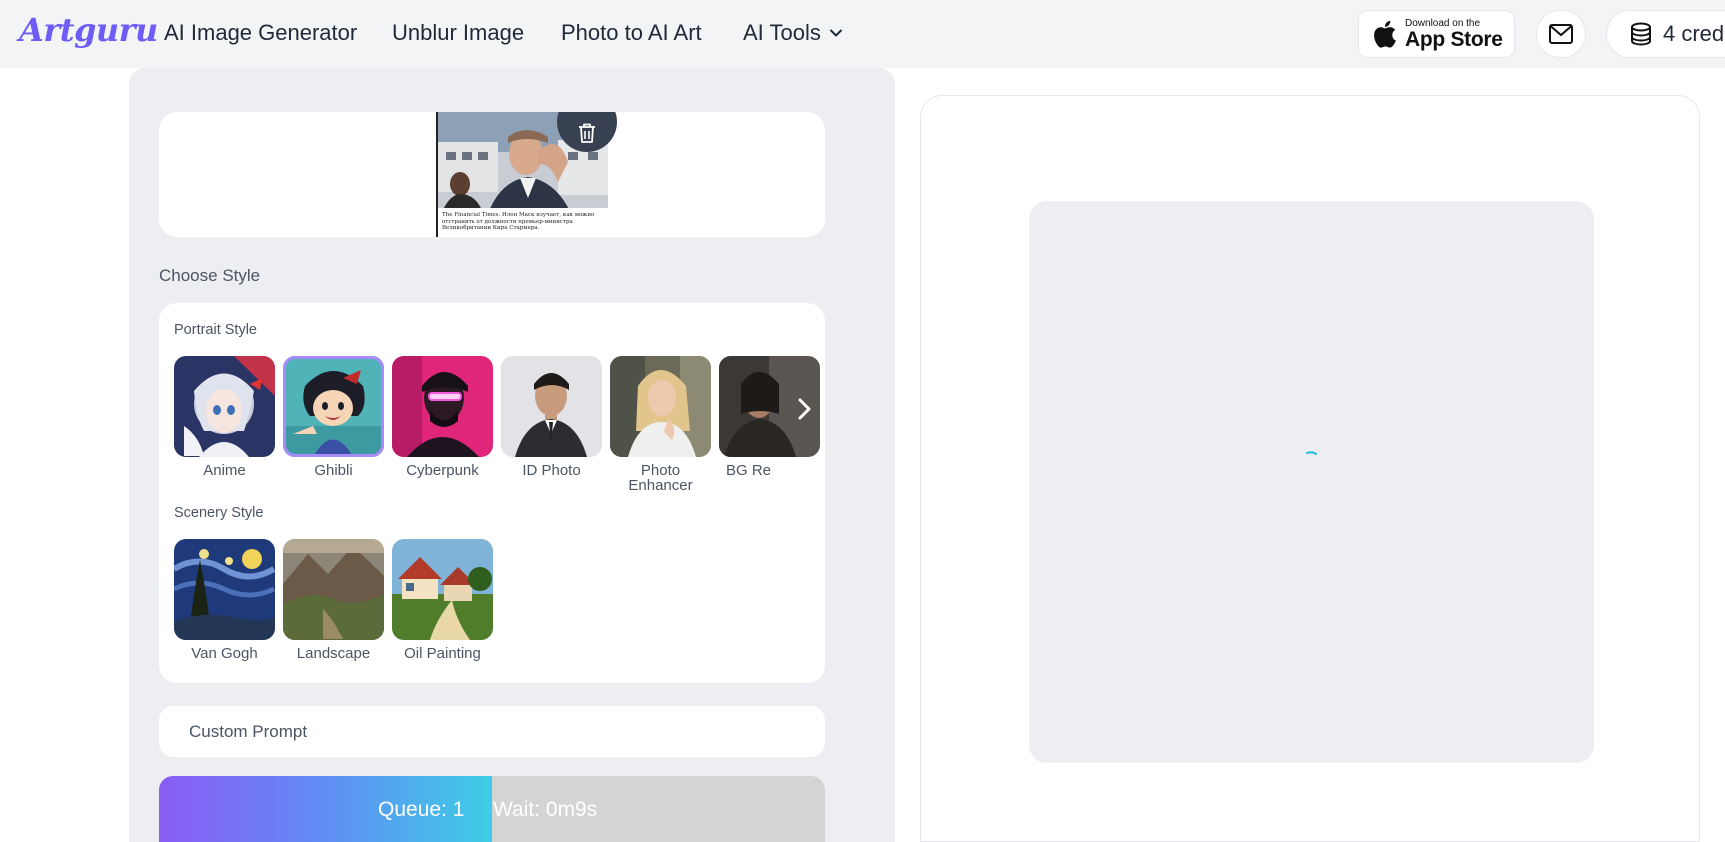  What do you see at coordinates (492, 809) in the screenshot?
I see `queue-progress-bar: Queue: 1 Wait: 0m9s` at bounding box center [492, 809].